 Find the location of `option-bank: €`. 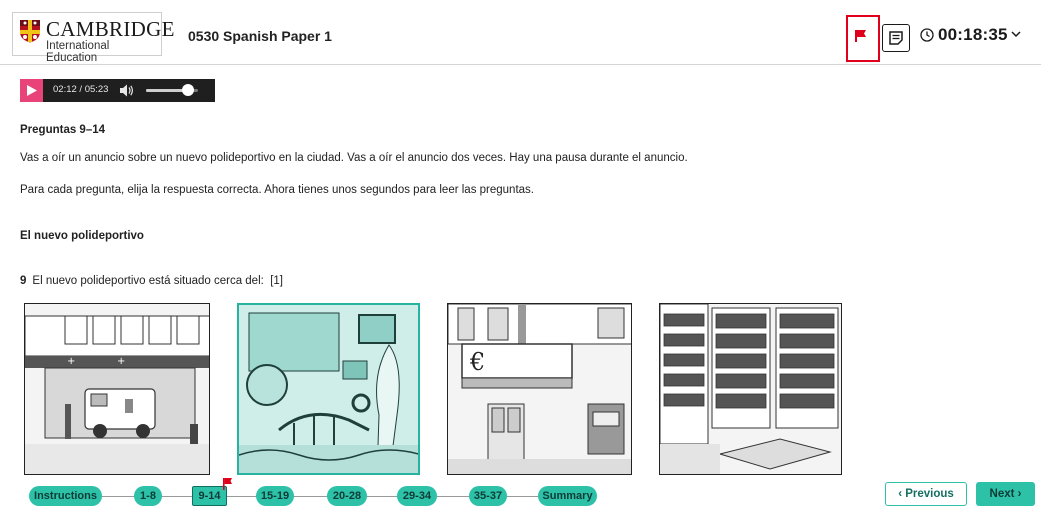

option-bank: € is located at coordinates (539, 389).